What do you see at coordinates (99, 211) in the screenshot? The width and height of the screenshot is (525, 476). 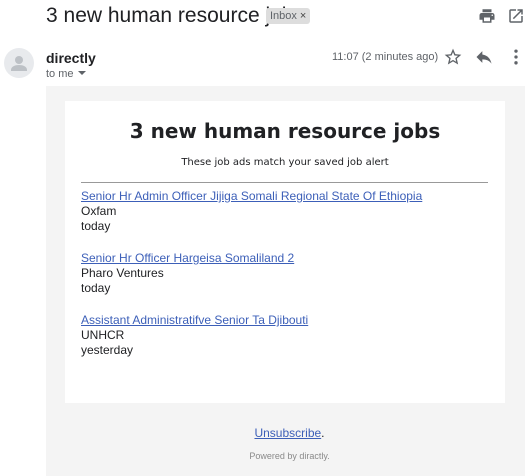 I see `job-company: Oxfam` at bounding box center [99, 211].